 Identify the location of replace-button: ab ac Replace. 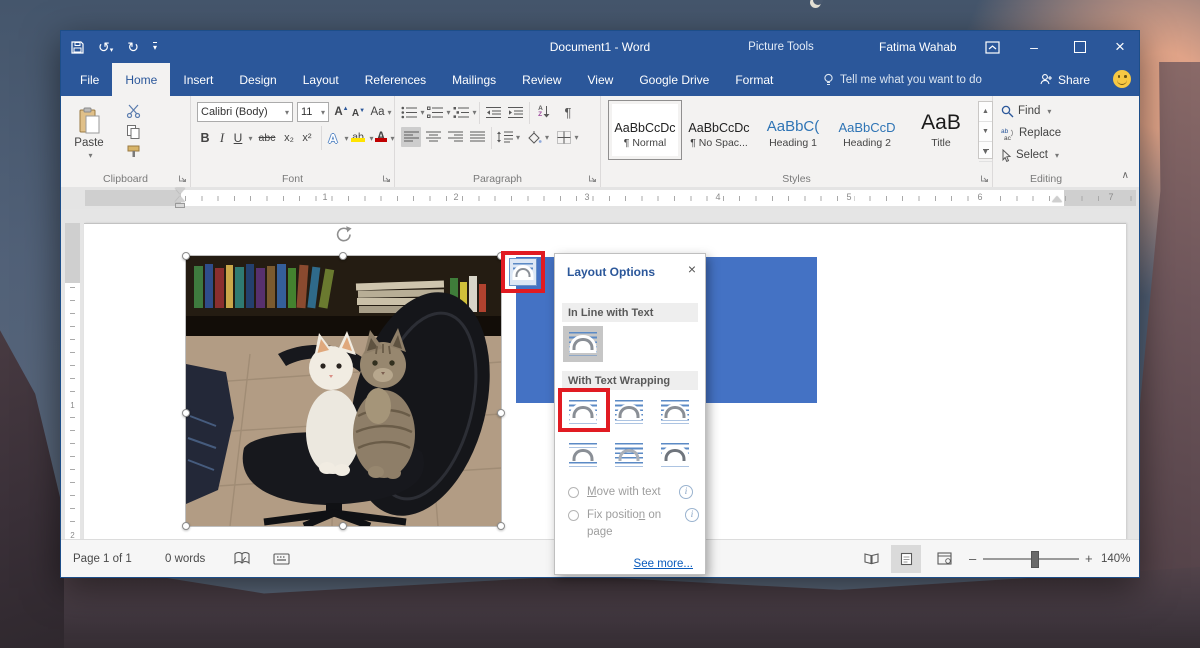
(1031, 133).